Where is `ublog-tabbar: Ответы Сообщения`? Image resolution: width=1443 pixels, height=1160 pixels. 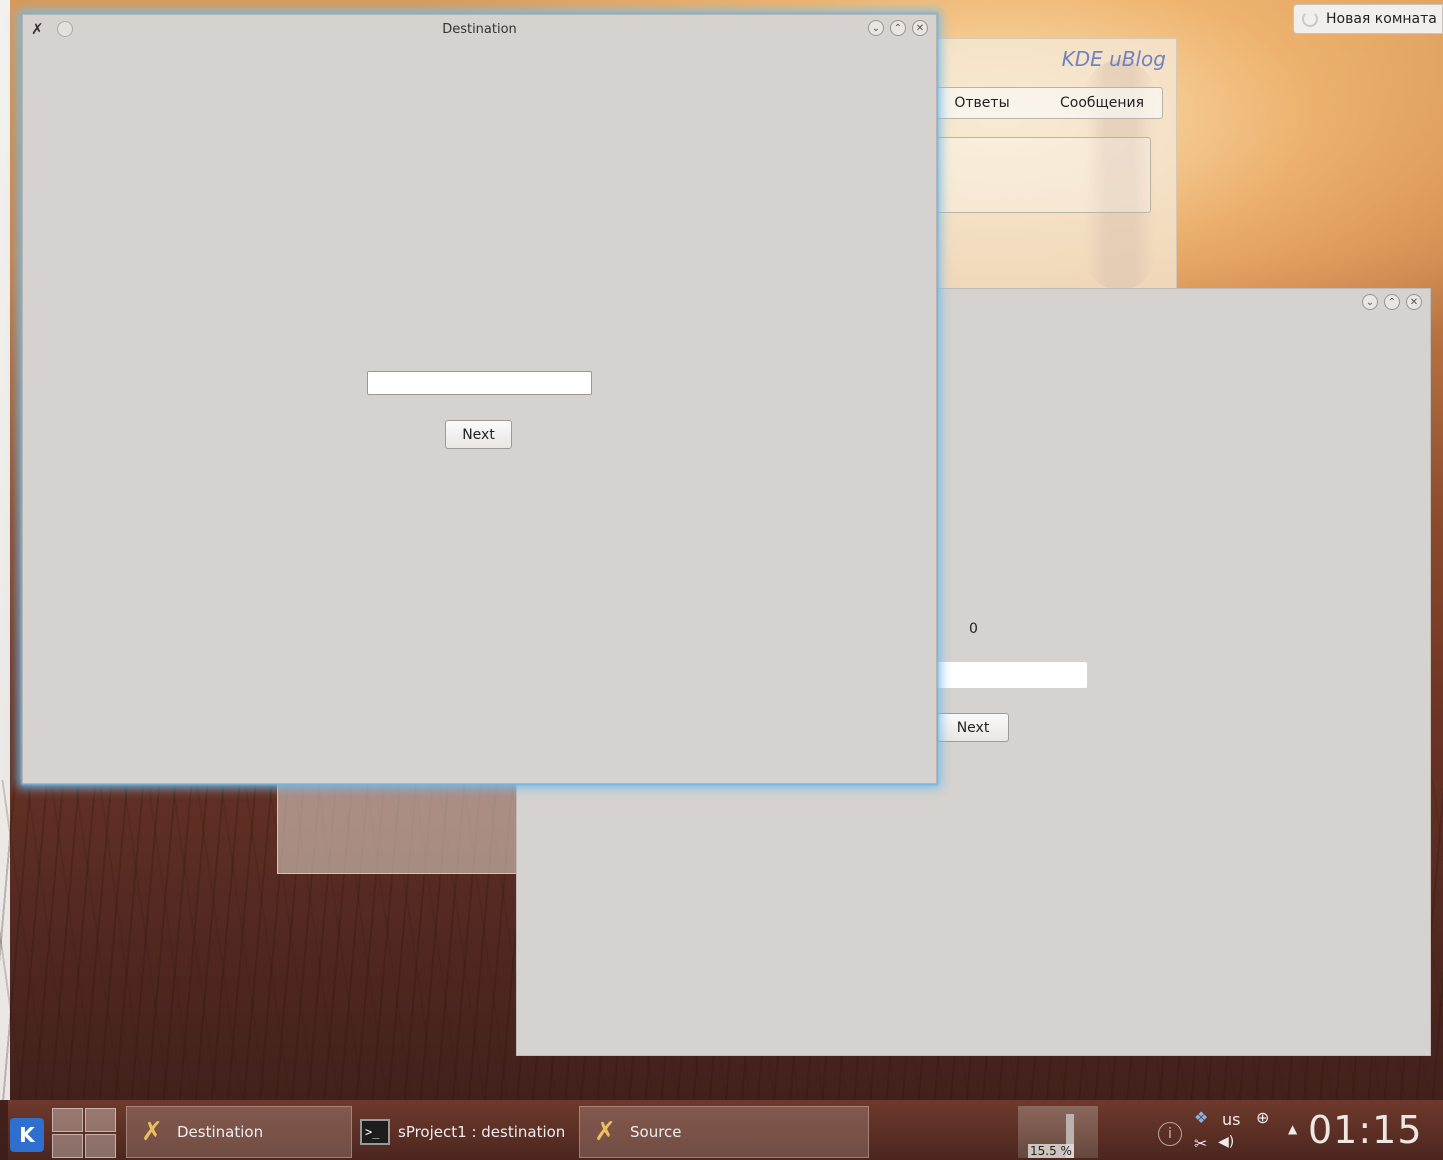 ublog-tabbar: Ответы Сообщения is located at coordinates (1042, 103).